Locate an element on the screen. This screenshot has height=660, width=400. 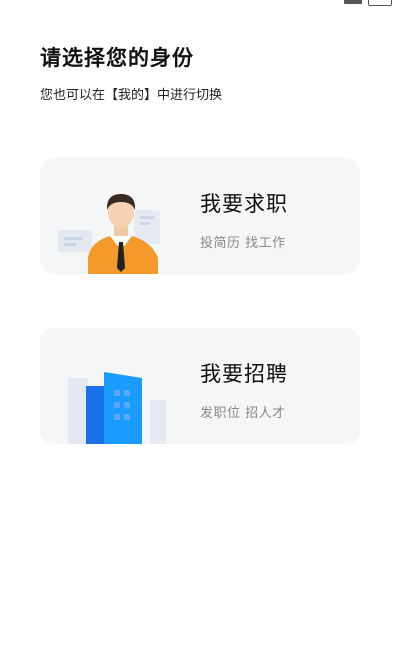
signal-icon is located at coordinates (353, 2).